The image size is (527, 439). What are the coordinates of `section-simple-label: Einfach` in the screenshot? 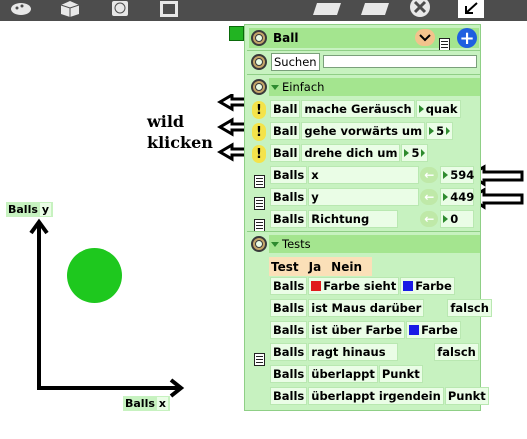 It's located at (303, 87).